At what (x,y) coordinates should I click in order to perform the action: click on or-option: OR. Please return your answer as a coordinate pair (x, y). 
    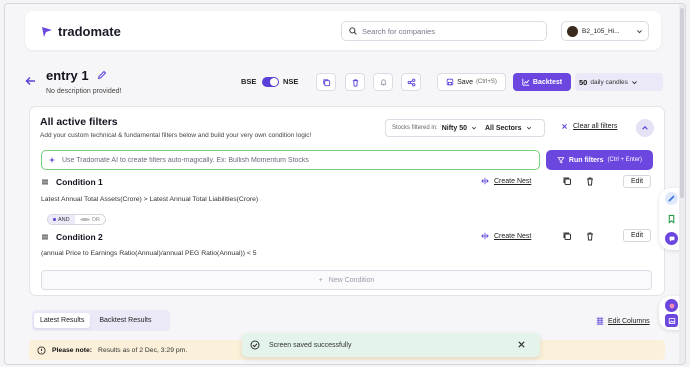
    Looking at the image, I should click on (90, 219).